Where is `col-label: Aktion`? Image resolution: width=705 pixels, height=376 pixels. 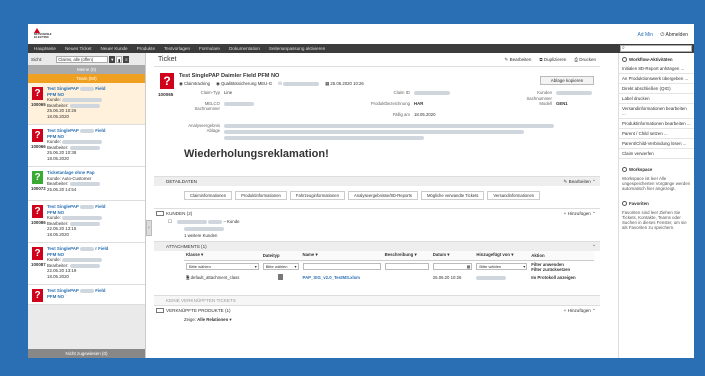 col-label: Aktion is located at coordinates (538, 255).